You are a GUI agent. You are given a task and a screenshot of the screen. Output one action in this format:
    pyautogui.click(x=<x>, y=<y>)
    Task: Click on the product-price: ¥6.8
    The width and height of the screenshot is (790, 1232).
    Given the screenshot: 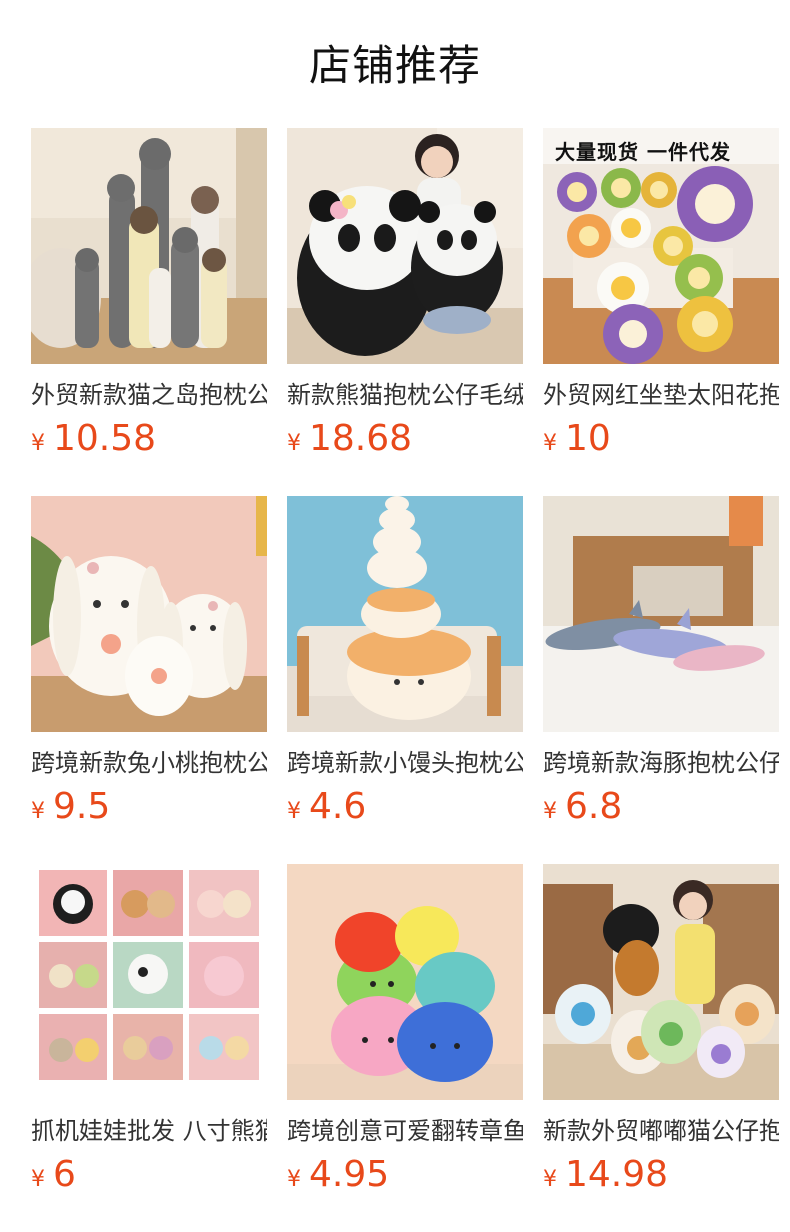 What is the action you would take?
    pyautogui.click(x=582, y=807)
    